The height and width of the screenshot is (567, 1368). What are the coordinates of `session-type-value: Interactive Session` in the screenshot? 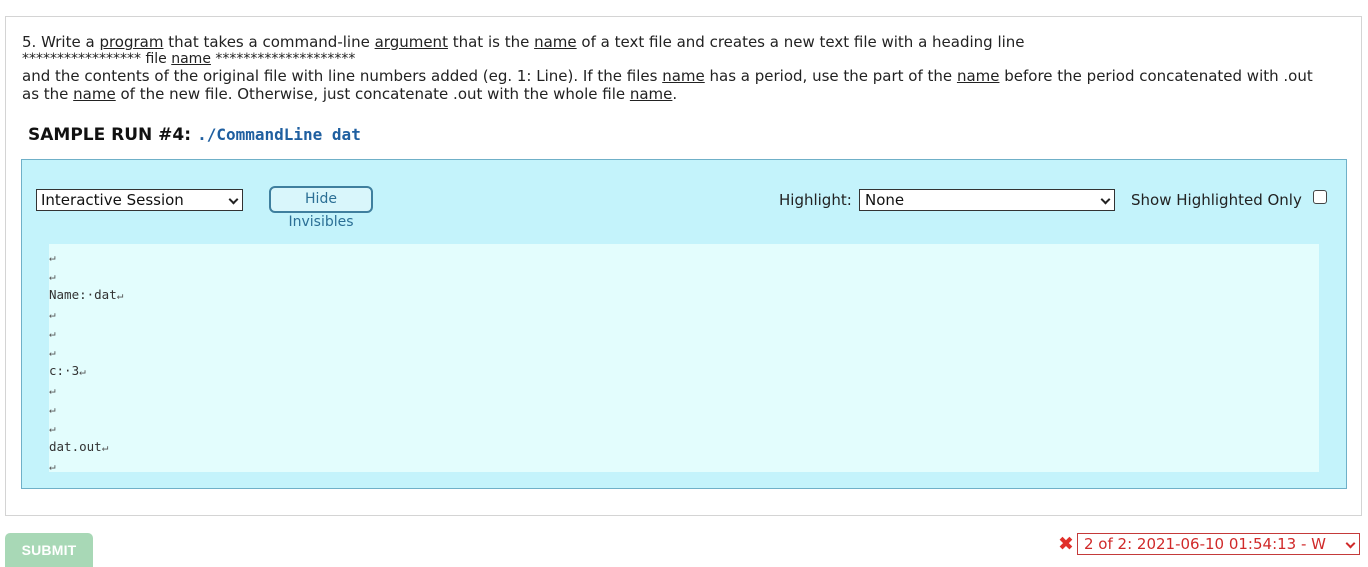 It's located at (112, 200).